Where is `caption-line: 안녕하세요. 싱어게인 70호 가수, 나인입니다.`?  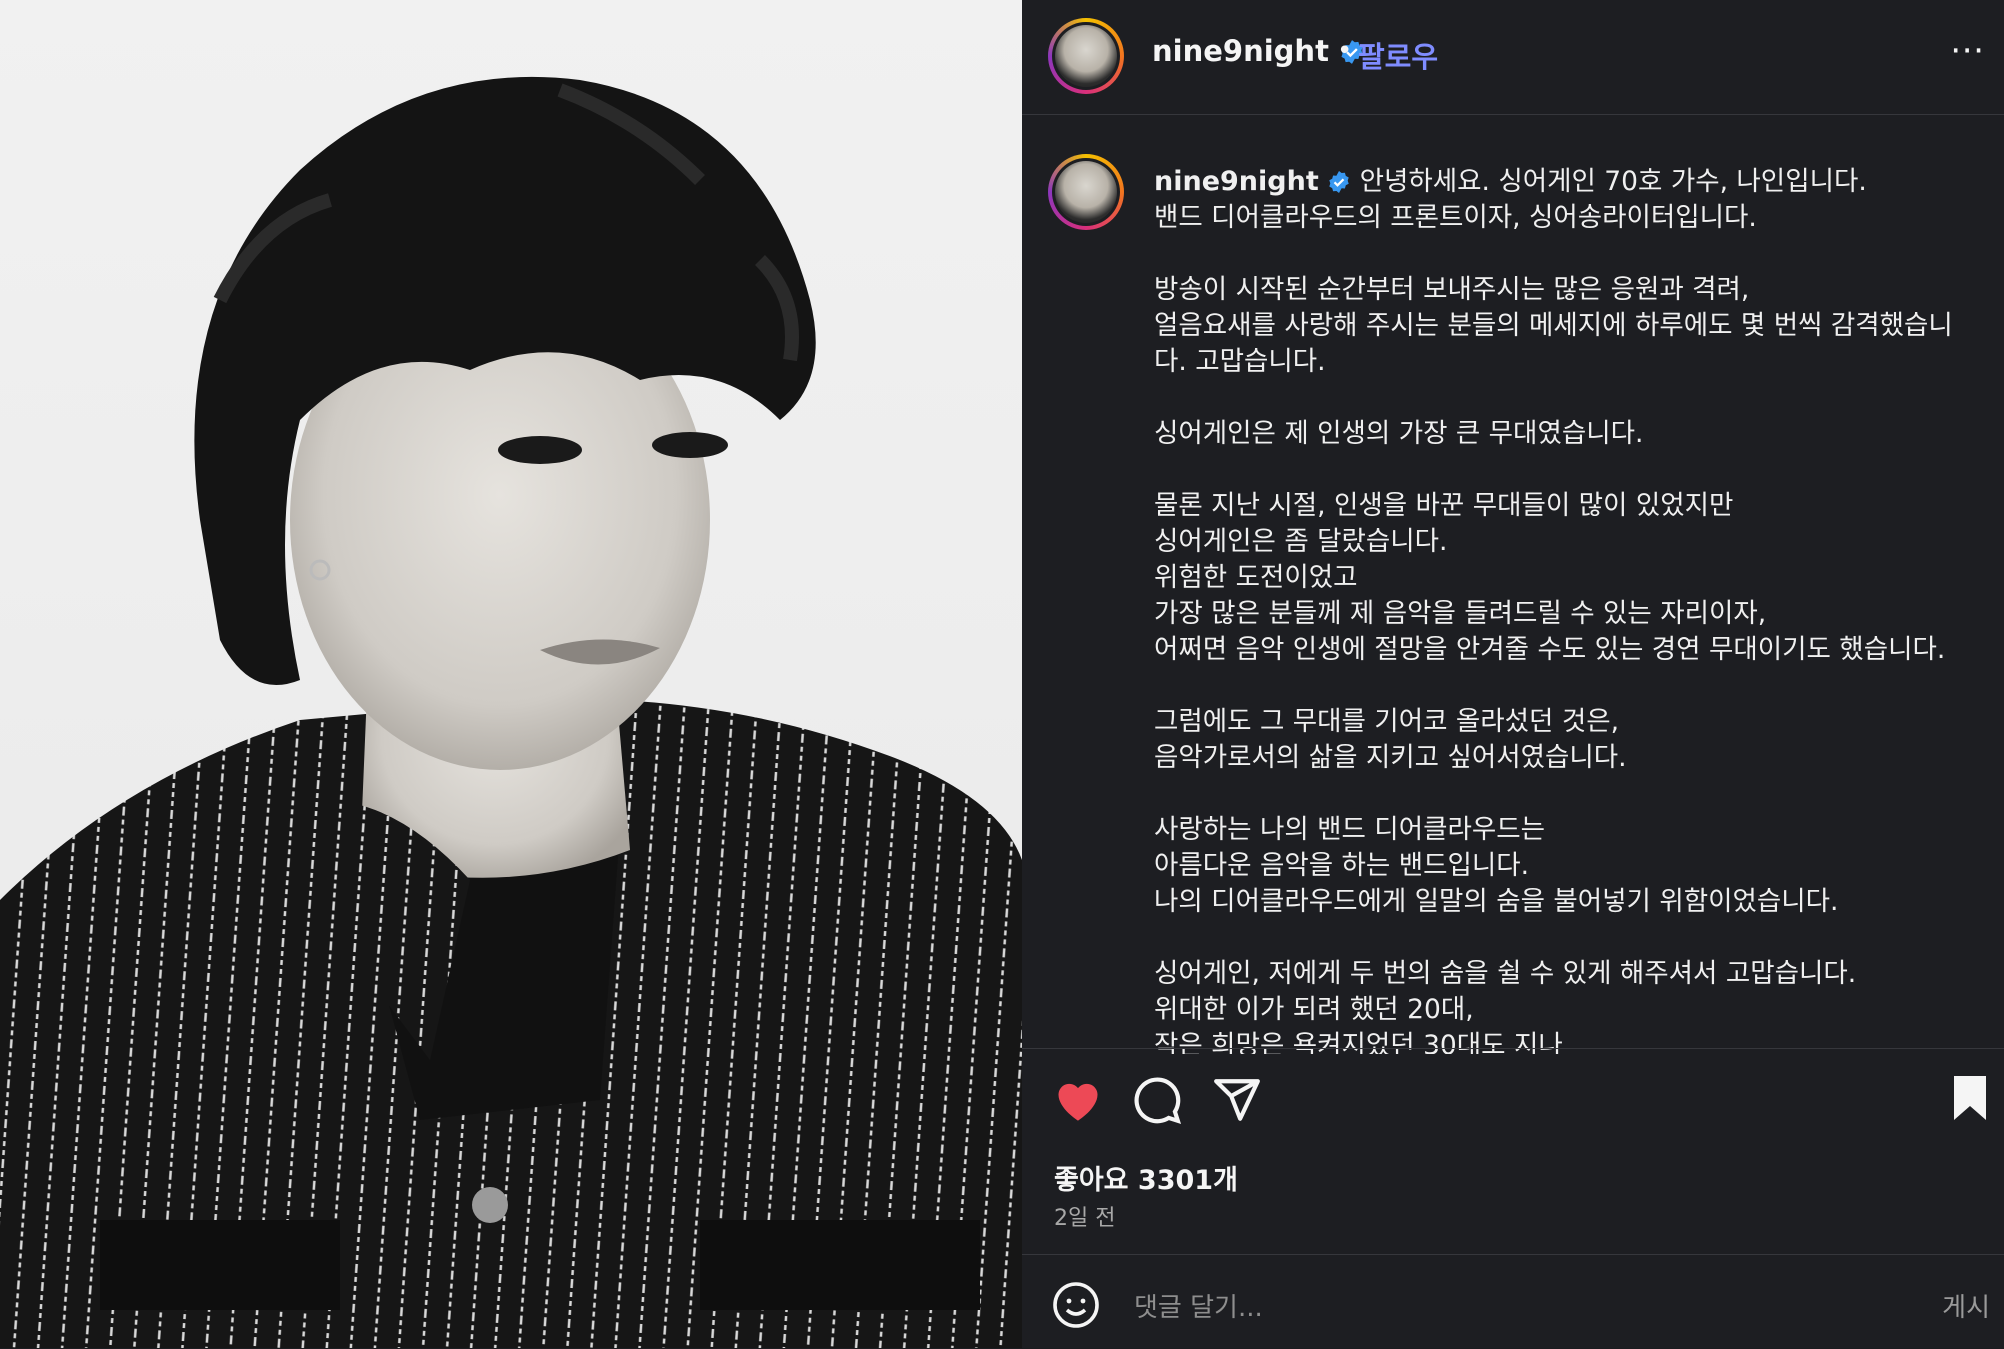
caption-line: 안녕하세요. 싱어게인 70호 가수, 나인입니다. is located at coordinates (1613, 181).